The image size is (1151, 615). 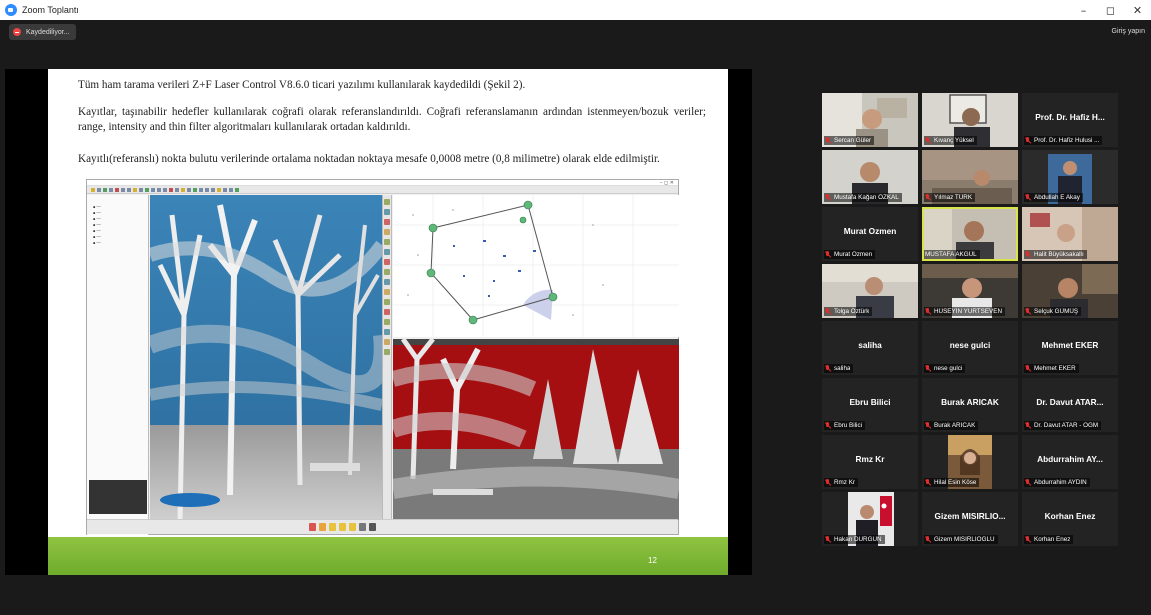 I want to click on participant-name: Gizem MISIRLIOGLU, so click(x=964, y=539).